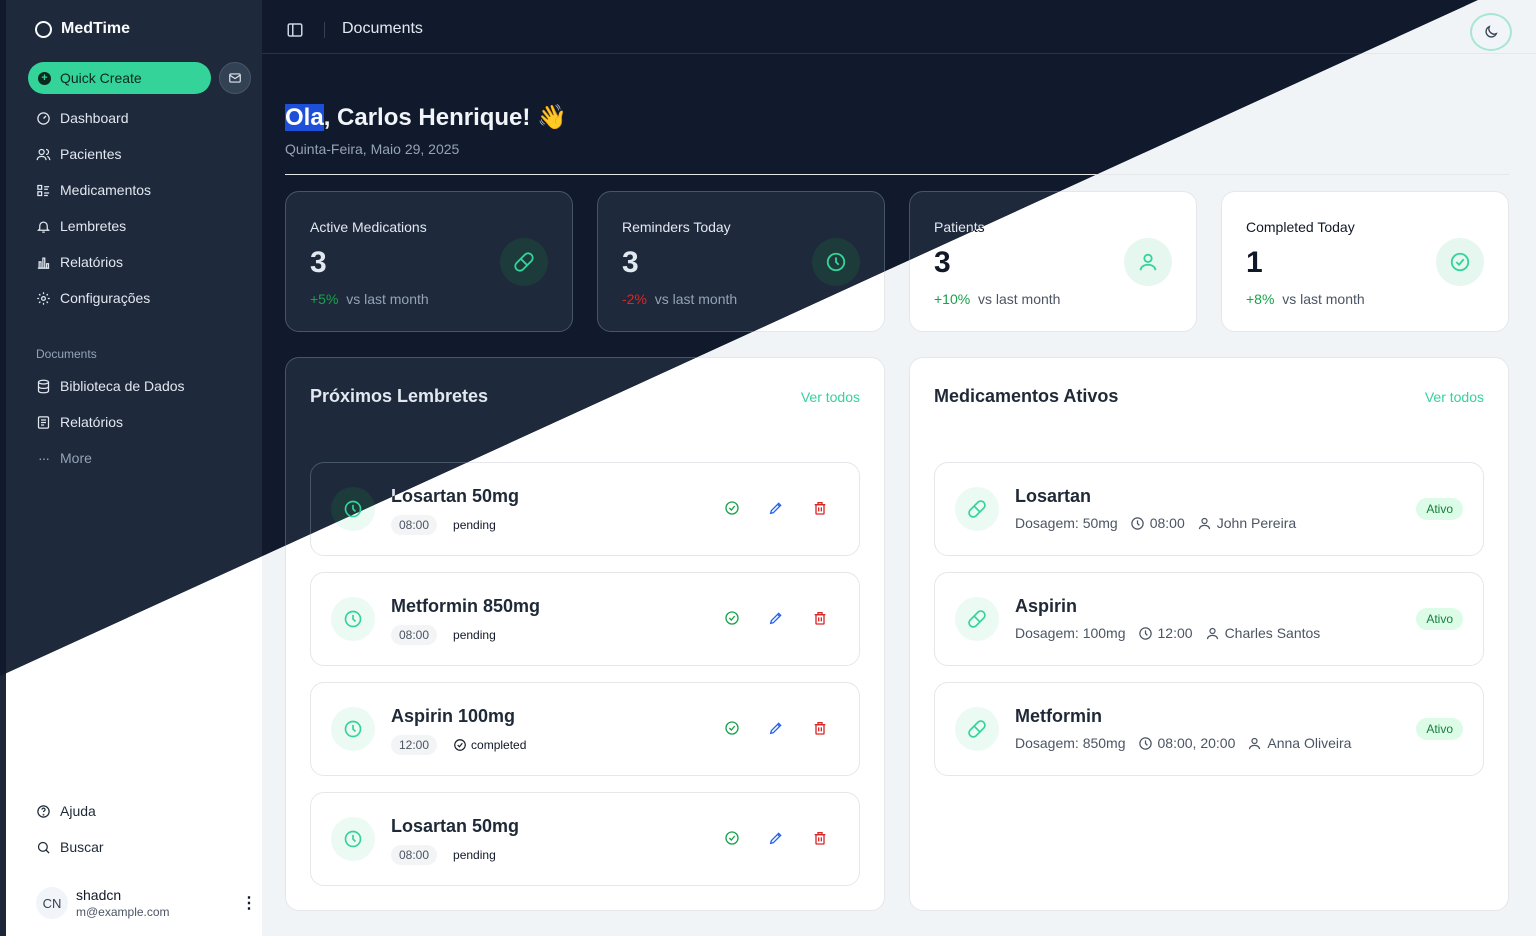 The image size is (1536, 936). What do you see at coordinates (1262, 633) in the screenshot?
I see `medication-patient-wrap: Charles Santos` at bounding box center [1262, 633].